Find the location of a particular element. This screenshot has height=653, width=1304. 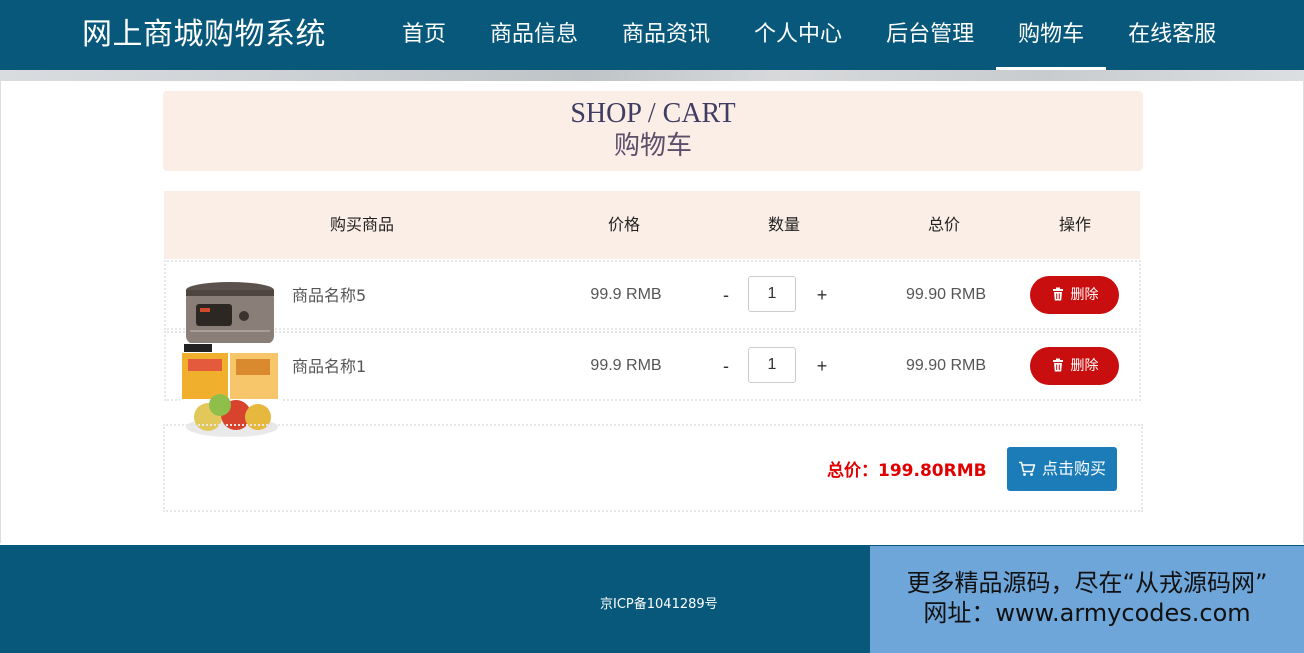

checkout-button: 点击购买 is located at coordinates (1062, 469).